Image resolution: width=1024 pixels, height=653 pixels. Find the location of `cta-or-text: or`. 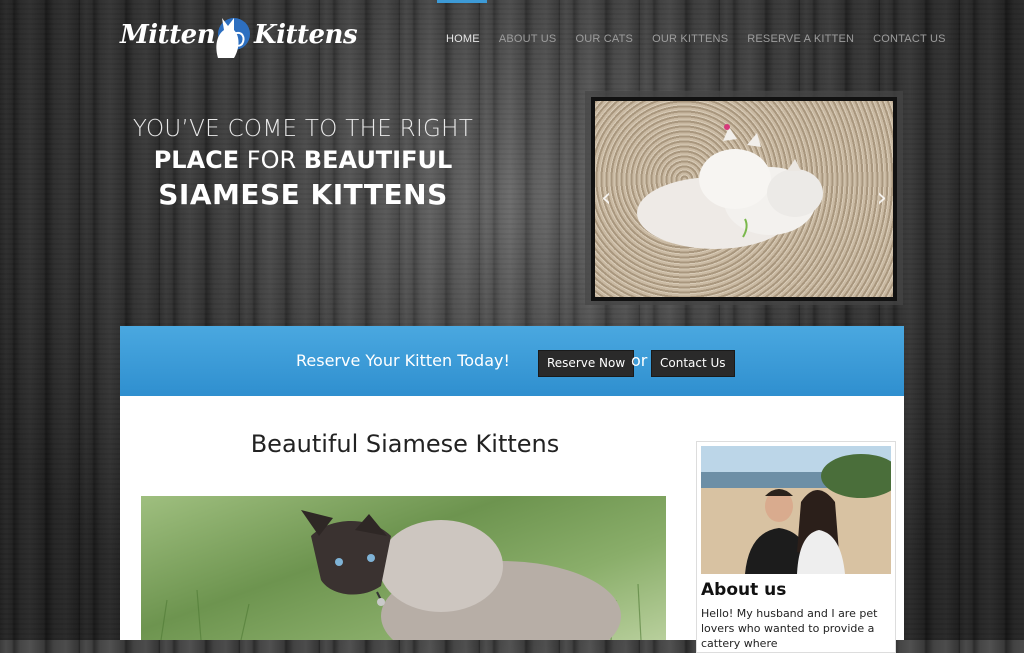

cta-or-text: or is located at coordinates (639, 360).